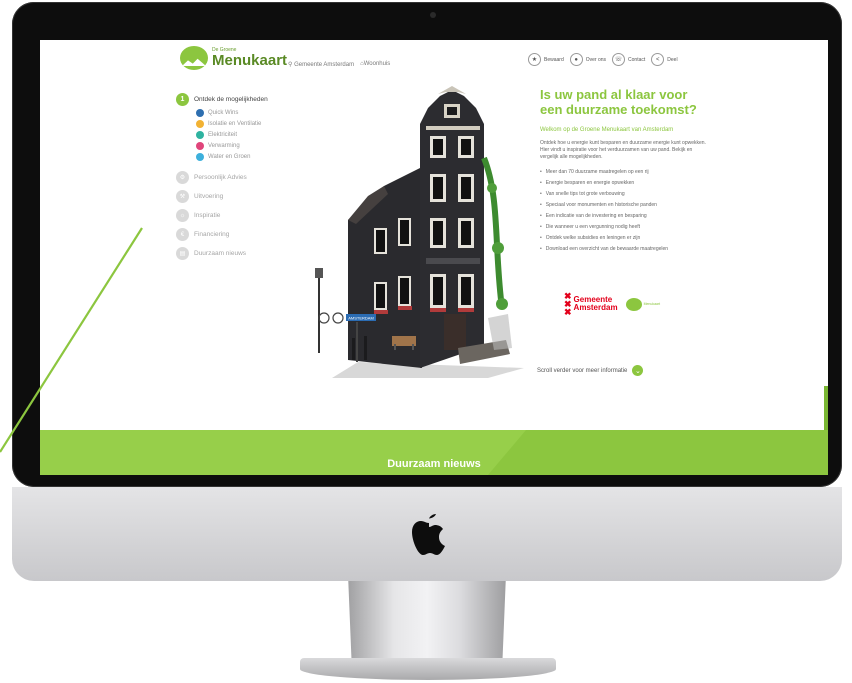 The height and width of the screenshot is (683, 852). I want to click on pointer-line, so click(71, 340).